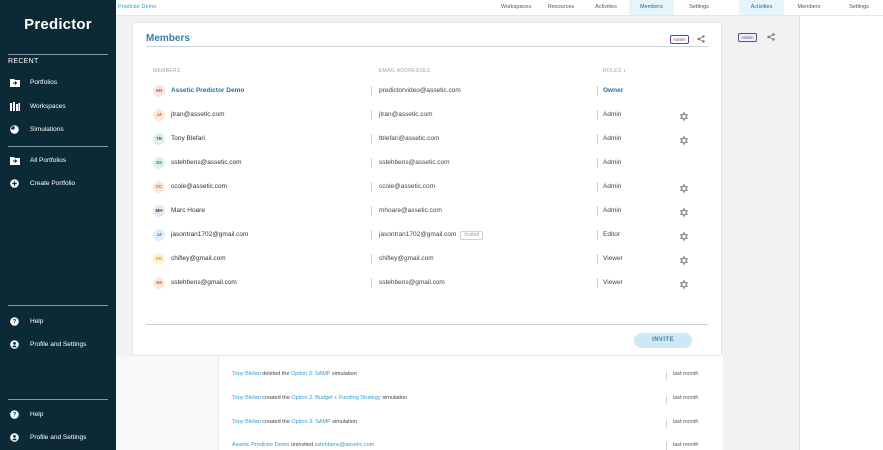 Image resolution: width=883 pixels, height=450 pixels. What do you see at coordinates (198, 114) in the screenshot?
I see `member-name: jtran@assetic.com` at bounding box center [198, 114].